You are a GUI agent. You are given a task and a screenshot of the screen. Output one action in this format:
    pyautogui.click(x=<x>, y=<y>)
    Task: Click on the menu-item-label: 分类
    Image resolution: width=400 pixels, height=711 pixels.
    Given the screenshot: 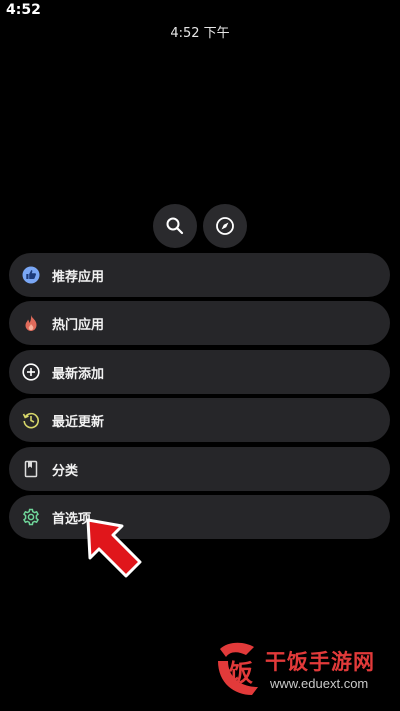 What is the action you would take?
    pyautogui.click(x=65, y=471)
    